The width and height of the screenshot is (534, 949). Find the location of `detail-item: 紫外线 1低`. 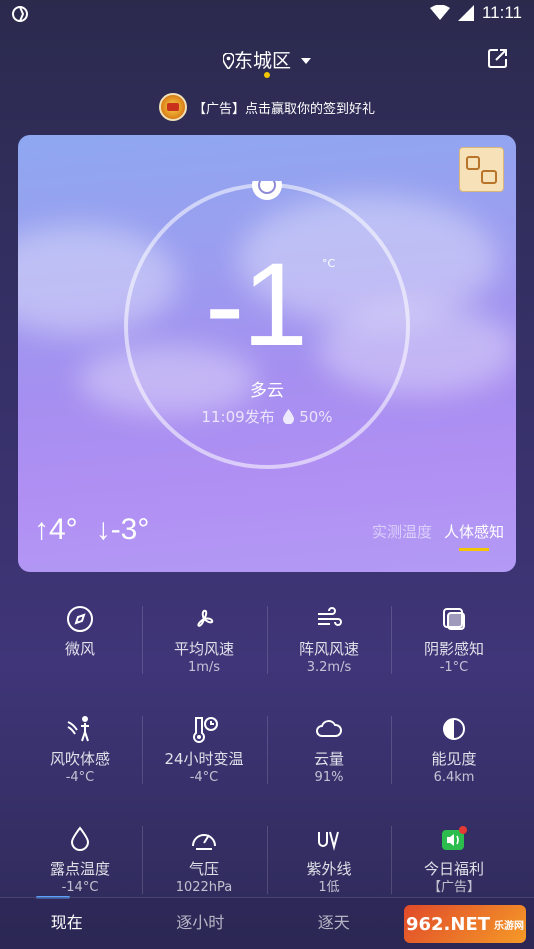

detail-item: 紫外线 1低 is located at coordinates (329, 860).